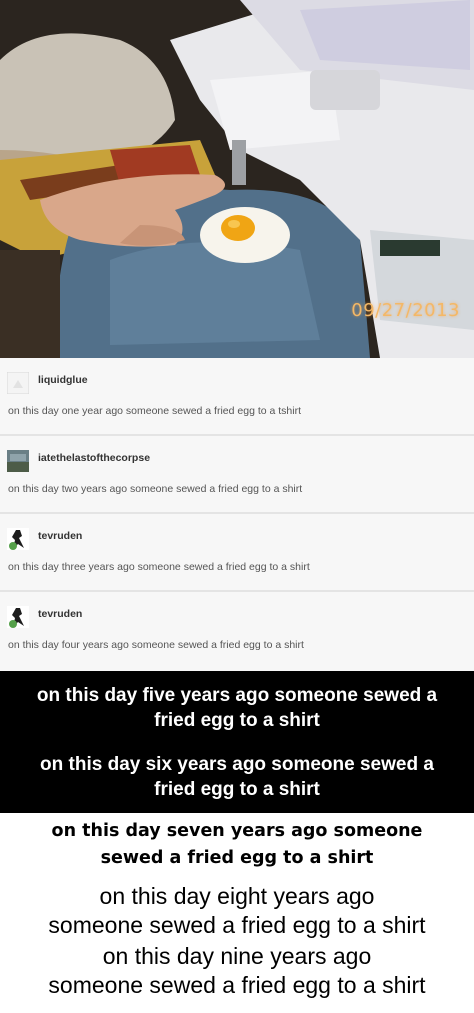  I want to click on date-stamp: 09/27/2013, so click(405, 310).